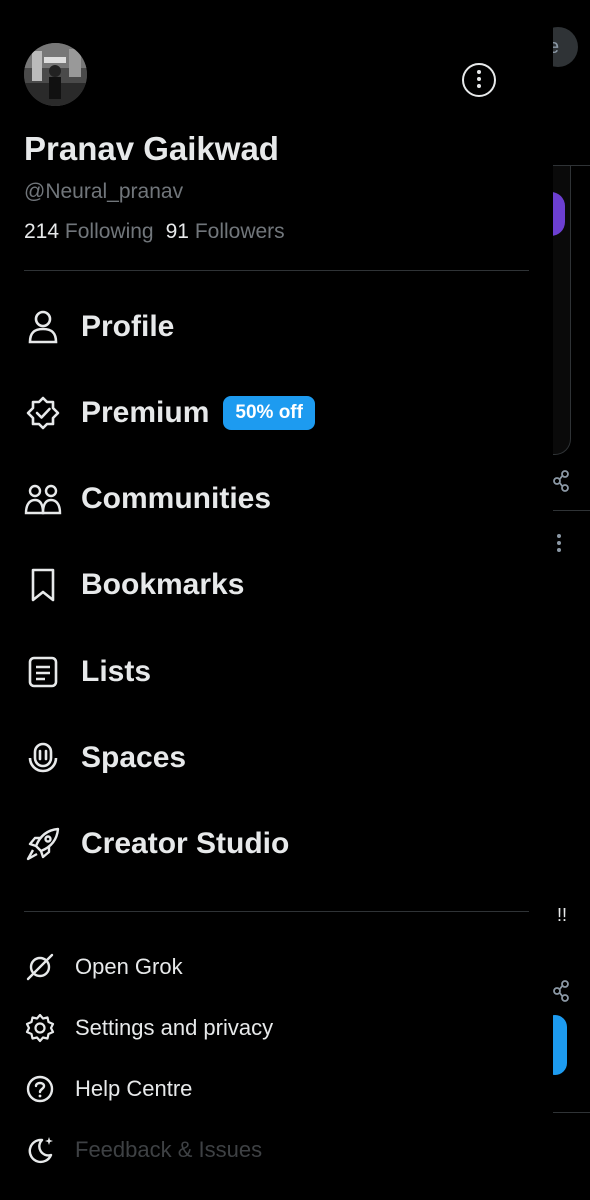 Image resolution: width=590 pixels, height=1200 pixels. Describe the element at coordinates (43, 413) in the screenshot. I see `verified-badge-icon` at that location.